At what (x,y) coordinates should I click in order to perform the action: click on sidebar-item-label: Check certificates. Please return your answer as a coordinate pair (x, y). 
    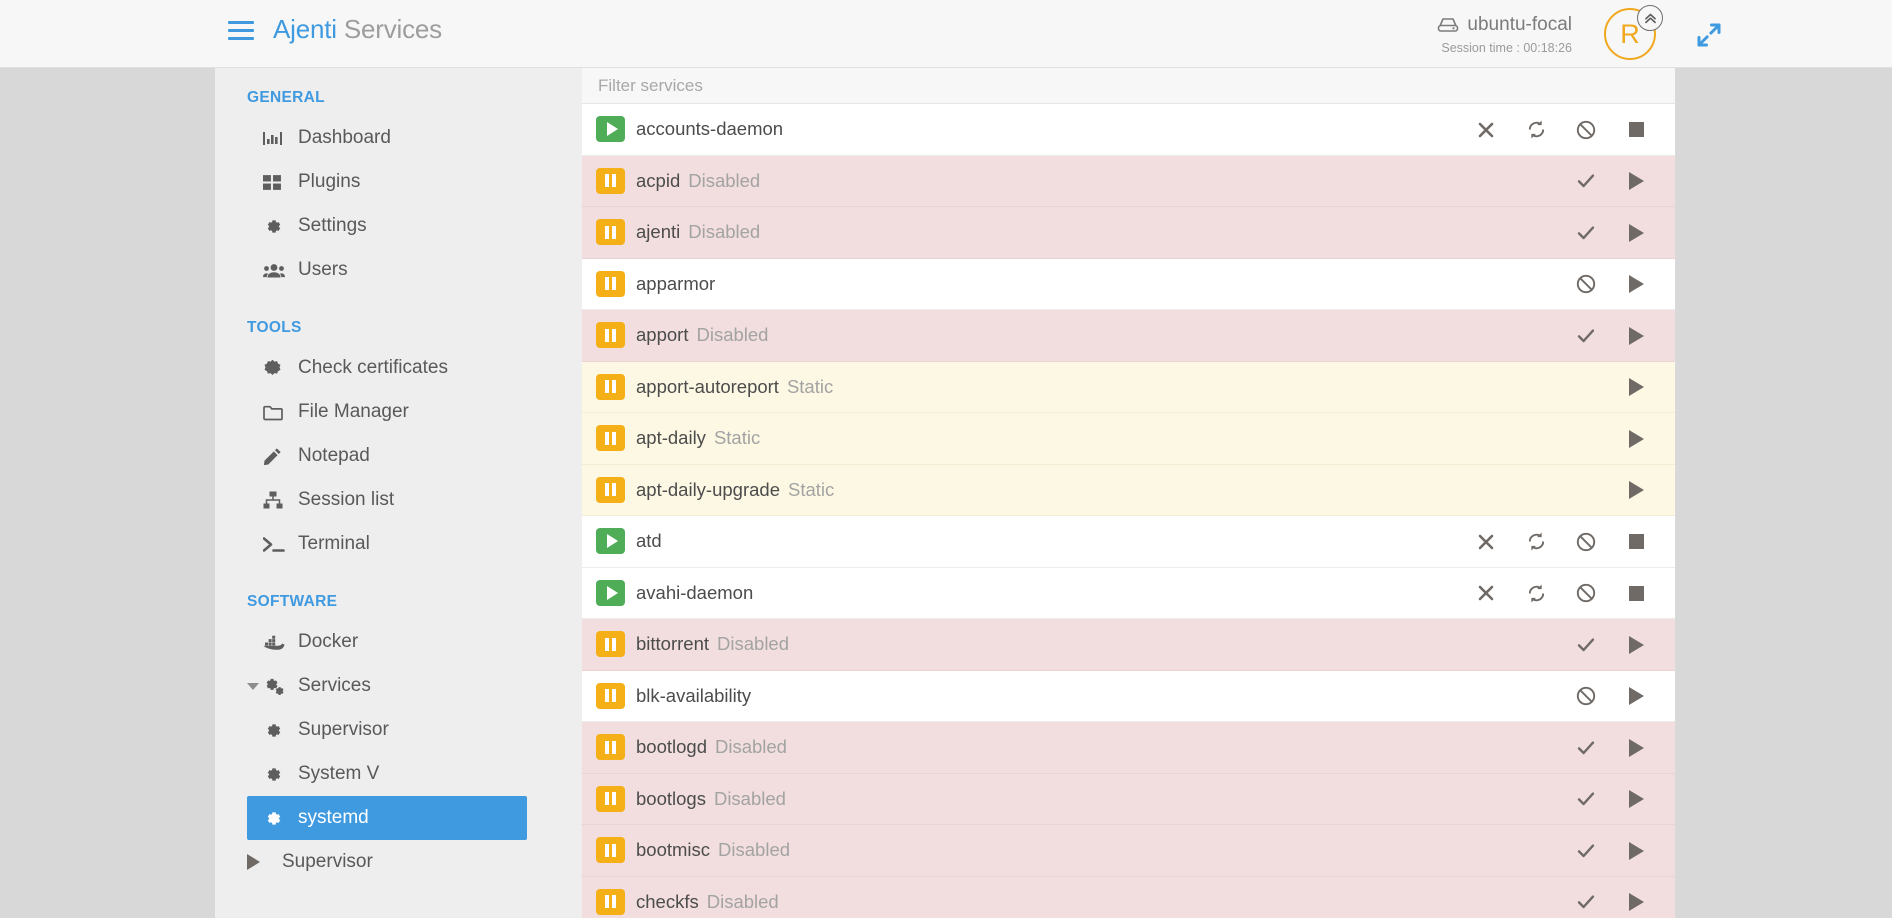
    Looking at the image, I should click on (373, 367).